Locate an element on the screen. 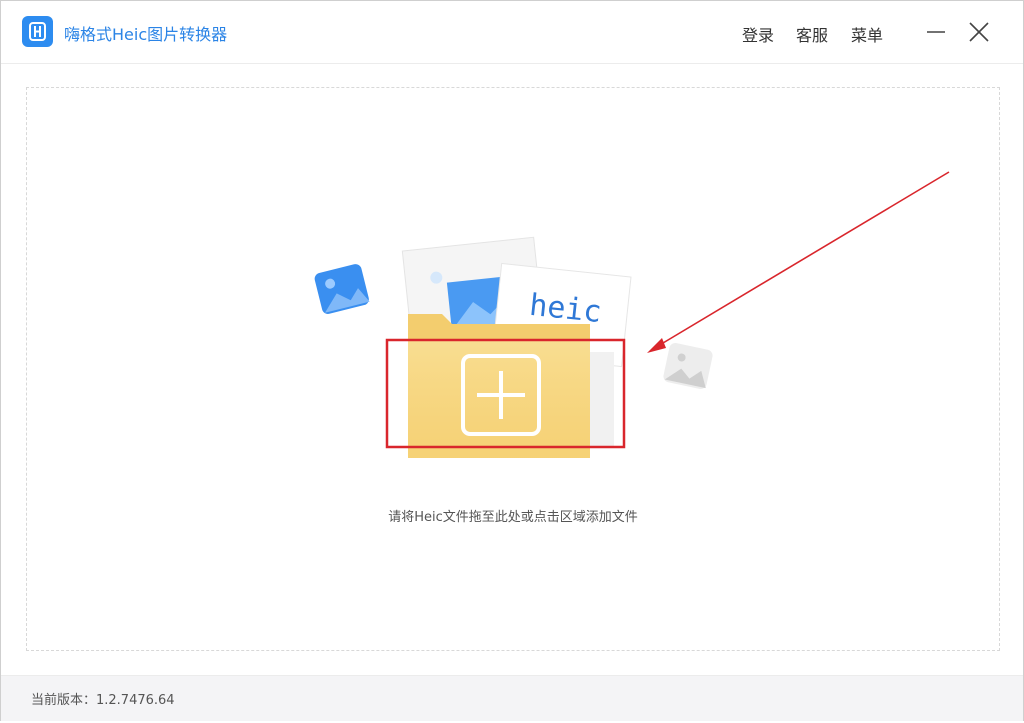 This screenshot has height=723, width=1024. footer-bar: 当前版本：1.2.7476.64 is located at coordinates (512, 698).